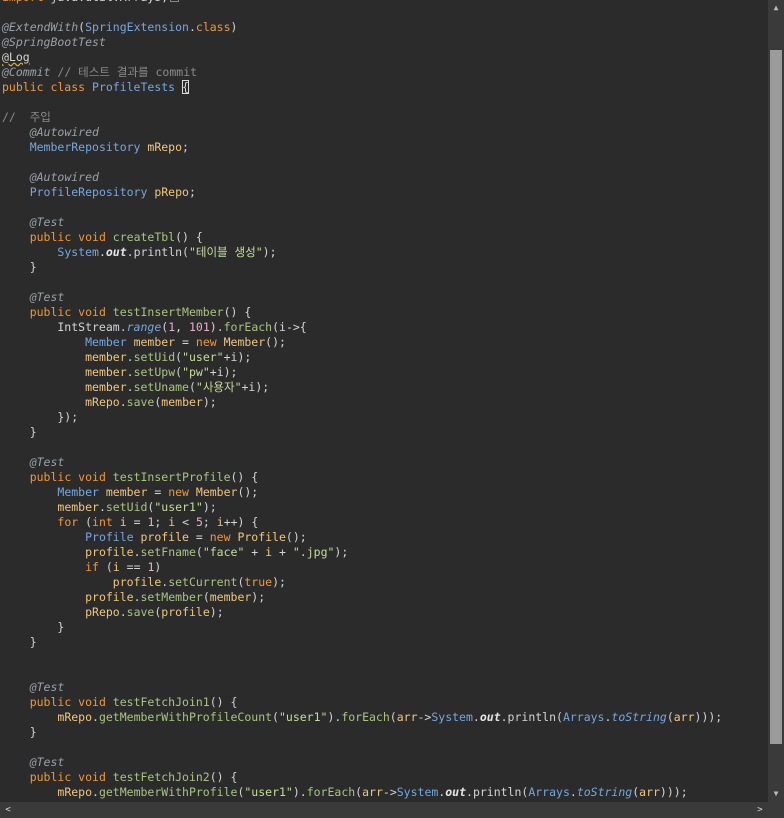  I want to click on vertical-scrollbar: ▲ ▼, so click(776, 401).